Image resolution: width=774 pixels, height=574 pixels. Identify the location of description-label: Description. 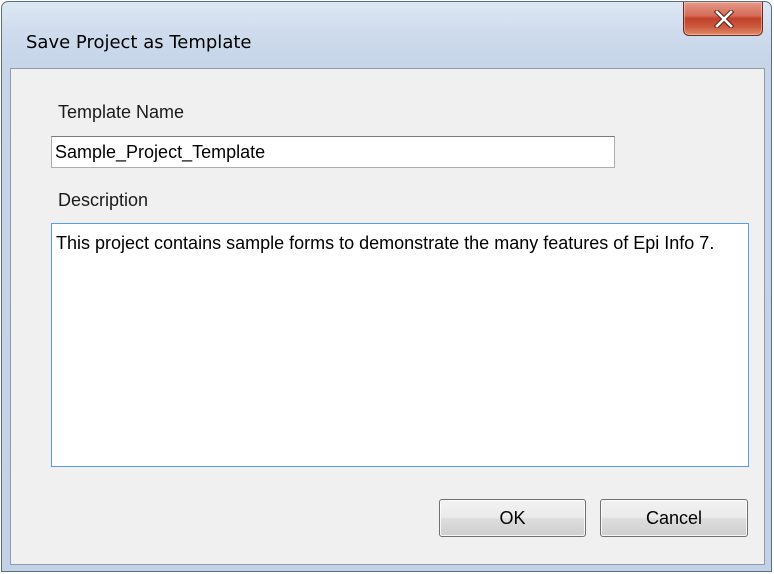
(103, 200).